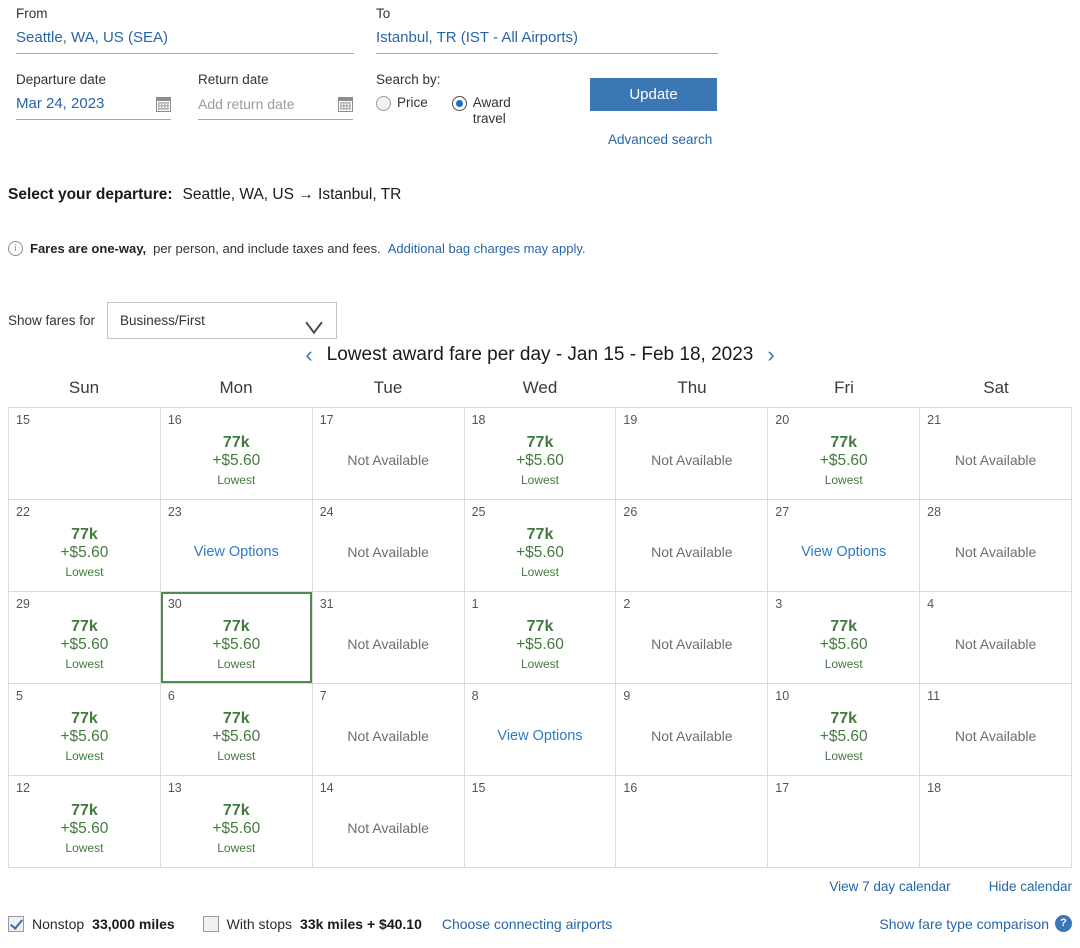 Image resolution: width=1080 pixels, height=948 pixels. Describe the element at coordinates (996, 822) in the screenshot. I see `calendar-day-cell: 18` at that location.